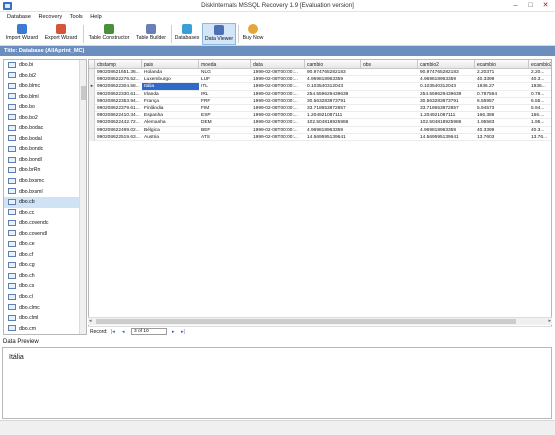 The height and width of the screenshot is (435, 555). Describe the element at coordinates (183, 332) in the screenshot. I see `last-record-icon: ▸|` at that location.